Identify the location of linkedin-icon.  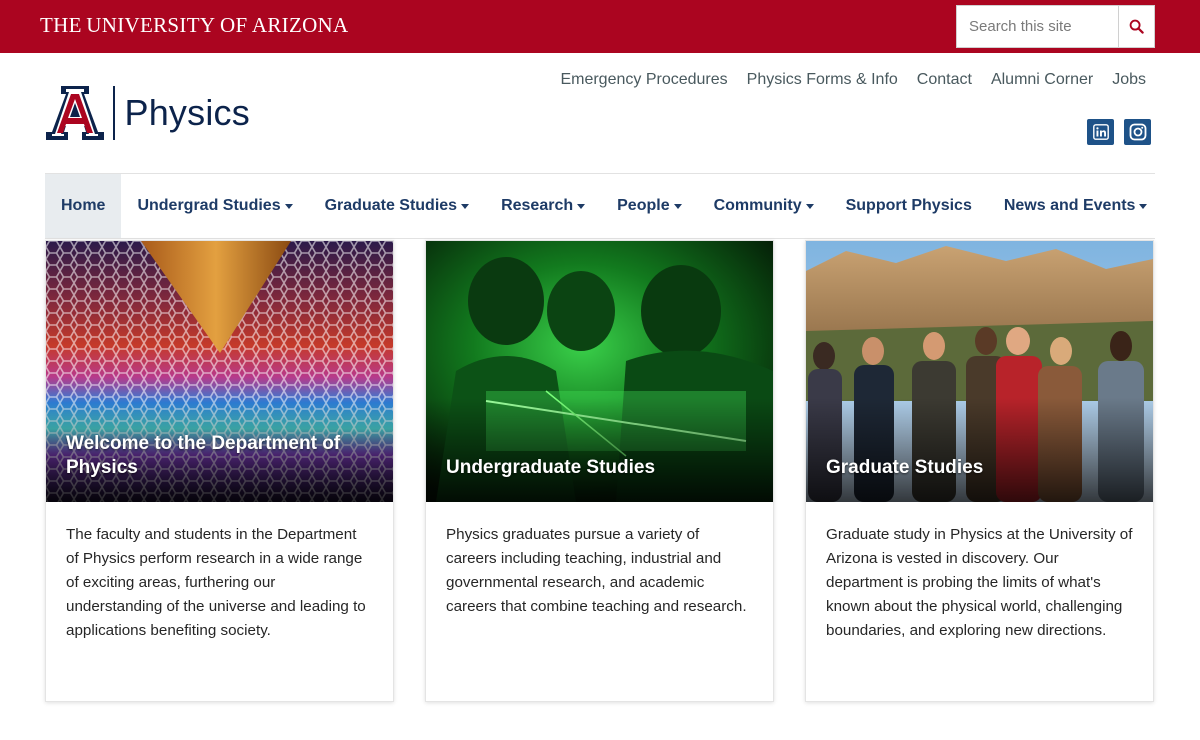
(1100, 132).